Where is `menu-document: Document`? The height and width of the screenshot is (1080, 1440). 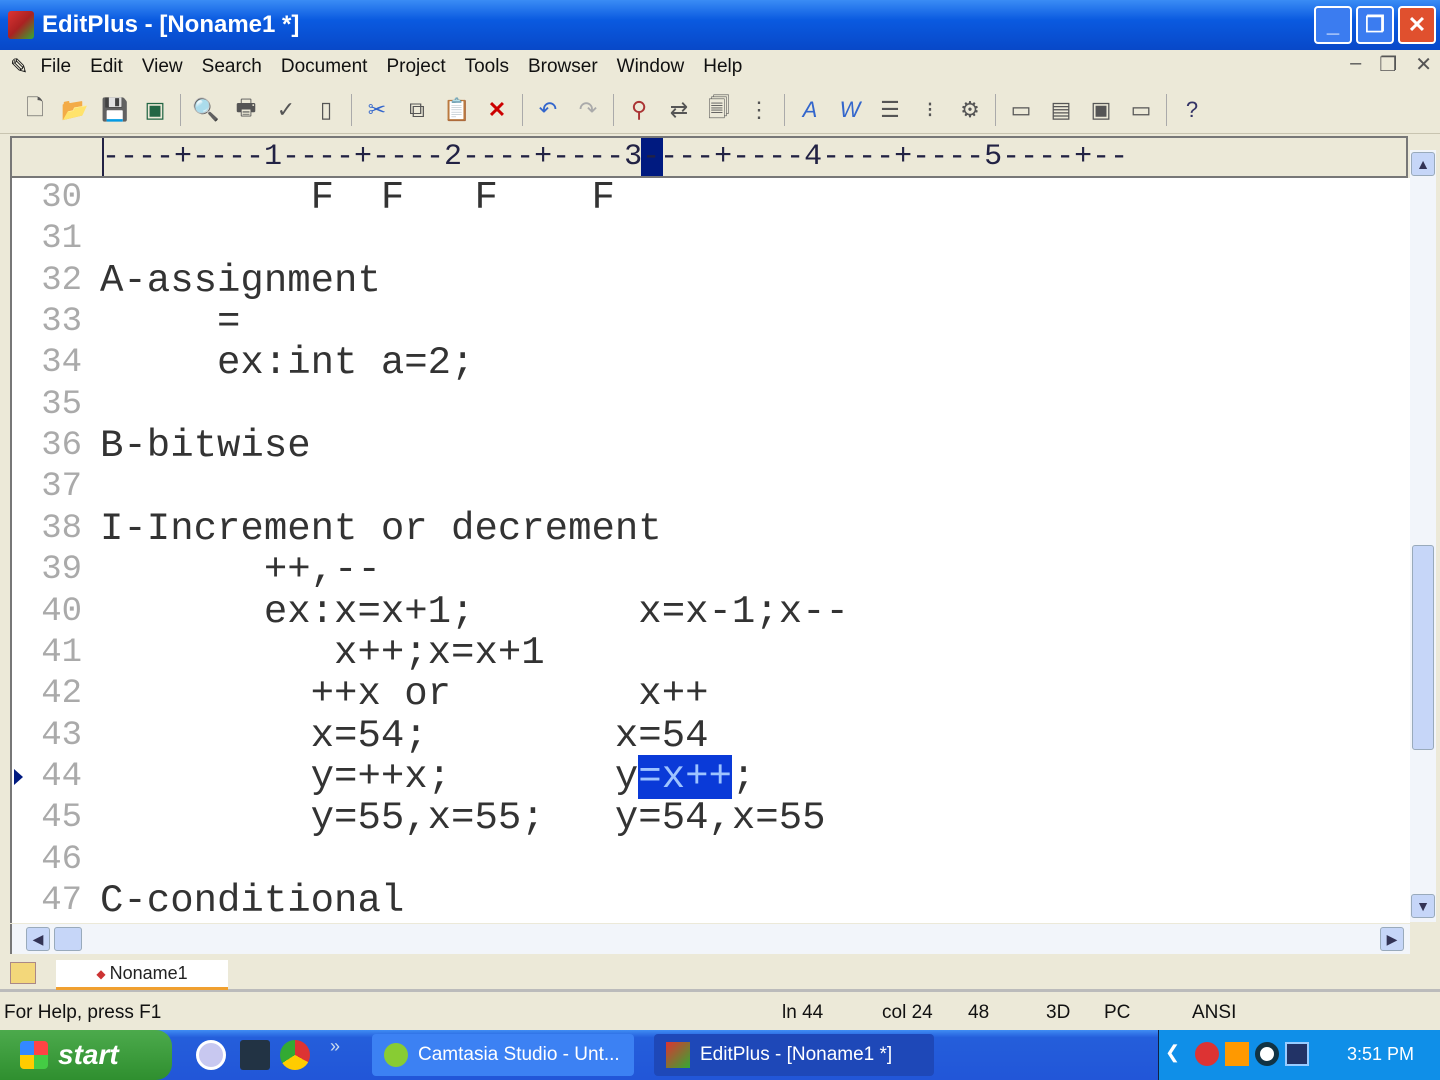
menu-document: Document is located at coordinates (324, 67).